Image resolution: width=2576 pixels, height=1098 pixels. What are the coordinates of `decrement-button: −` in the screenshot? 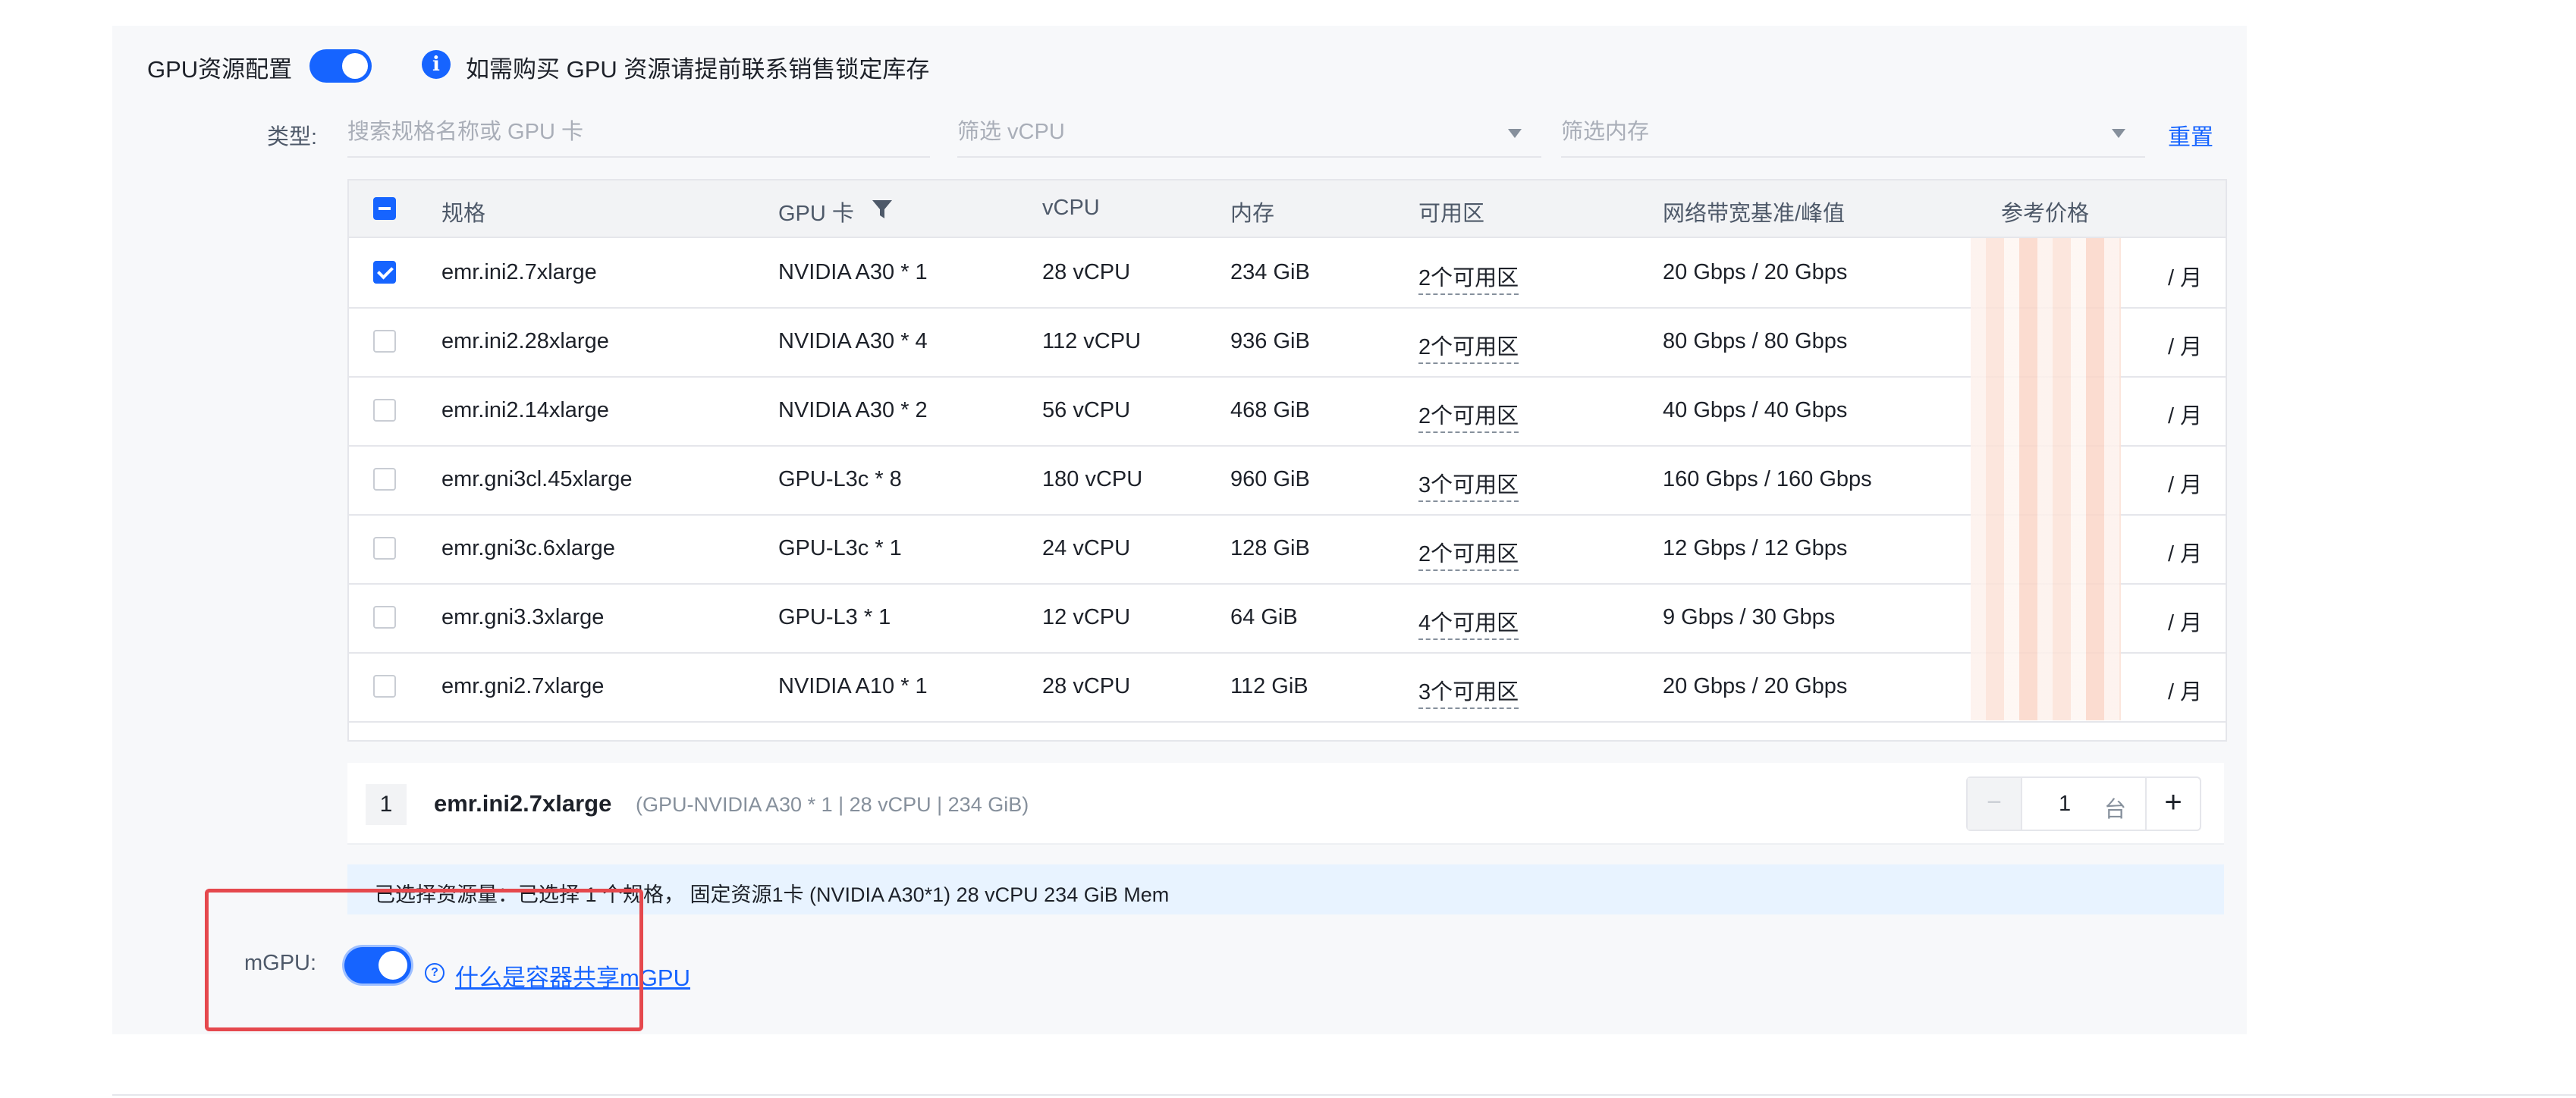 It's located at (1995, 804).